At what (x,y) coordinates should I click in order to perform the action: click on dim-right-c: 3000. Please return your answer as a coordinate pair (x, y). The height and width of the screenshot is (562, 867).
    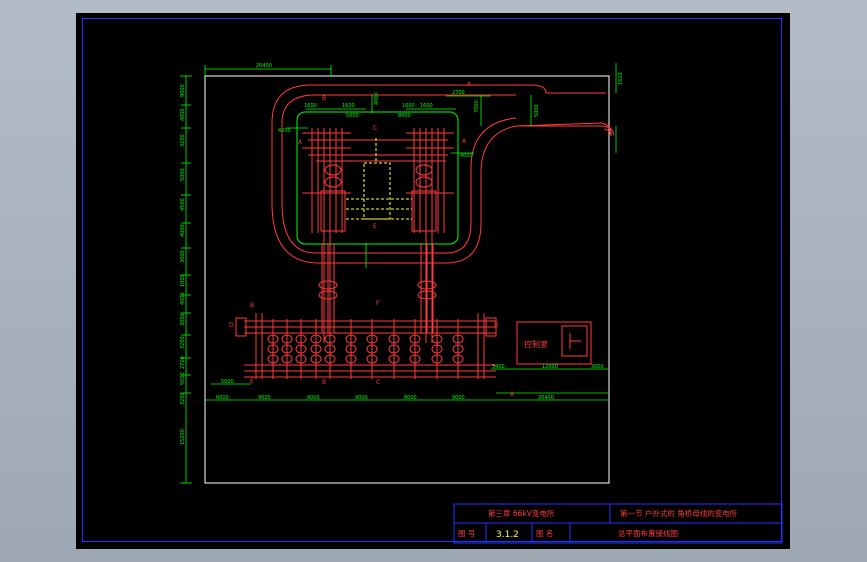
    Looking at the image, I should click on (597, 367).